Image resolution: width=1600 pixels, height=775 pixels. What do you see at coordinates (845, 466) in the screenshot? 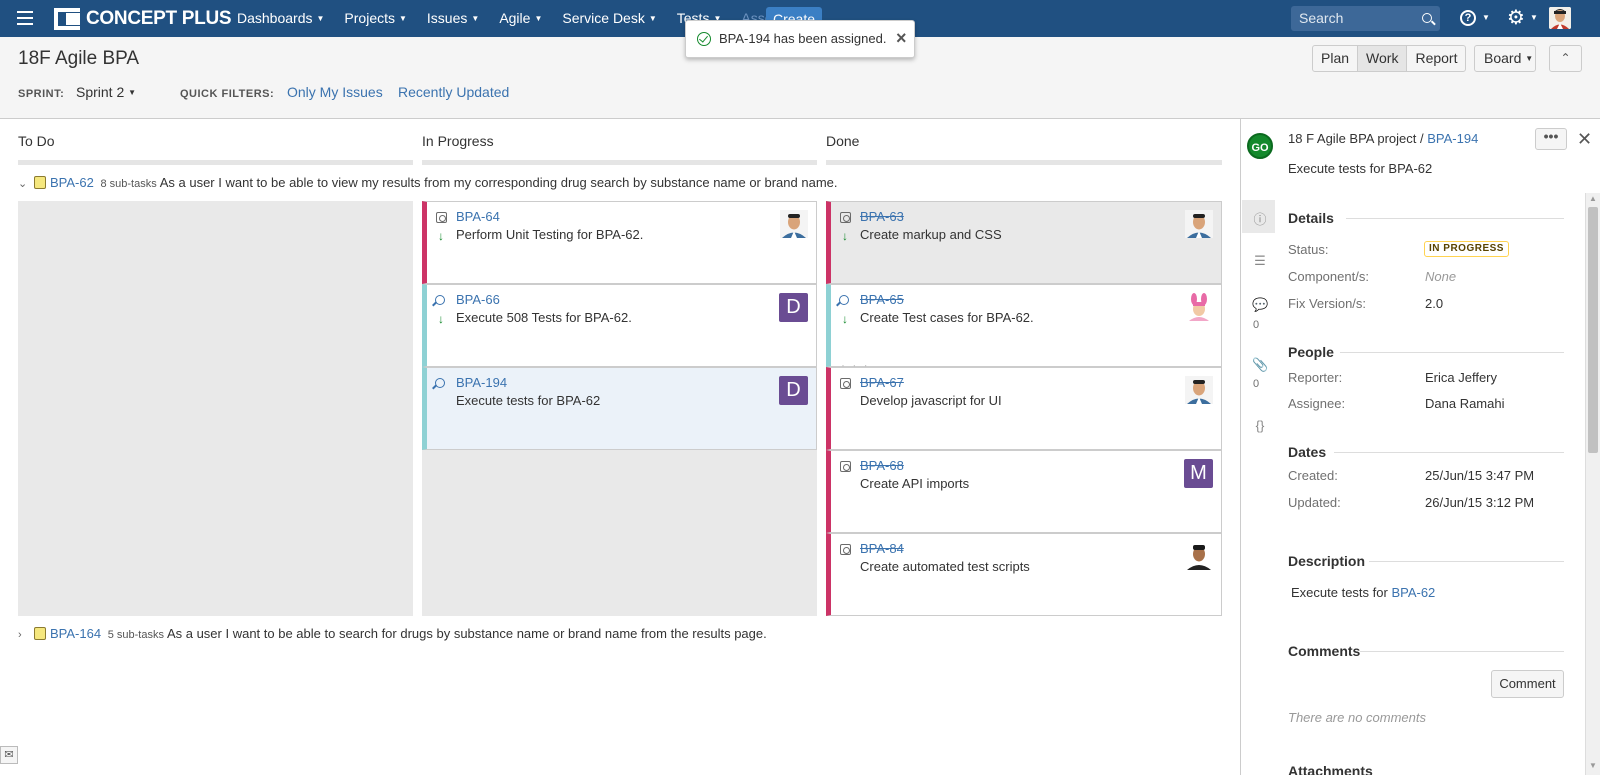
I see `test-issue-icon` at bounding box center [845, 466].